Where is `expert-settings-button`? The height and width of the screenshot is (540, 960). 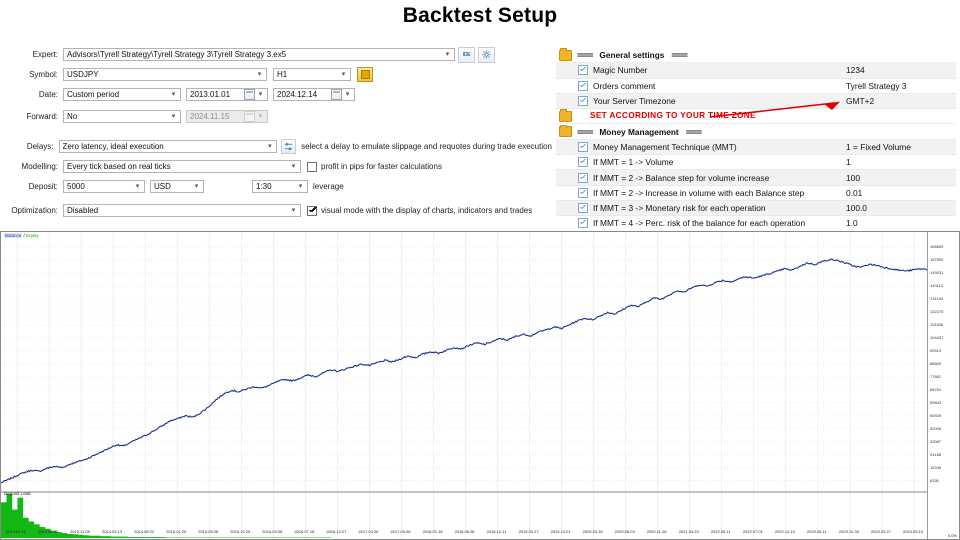
expert-settings-button is located at coordinates (486, 54).